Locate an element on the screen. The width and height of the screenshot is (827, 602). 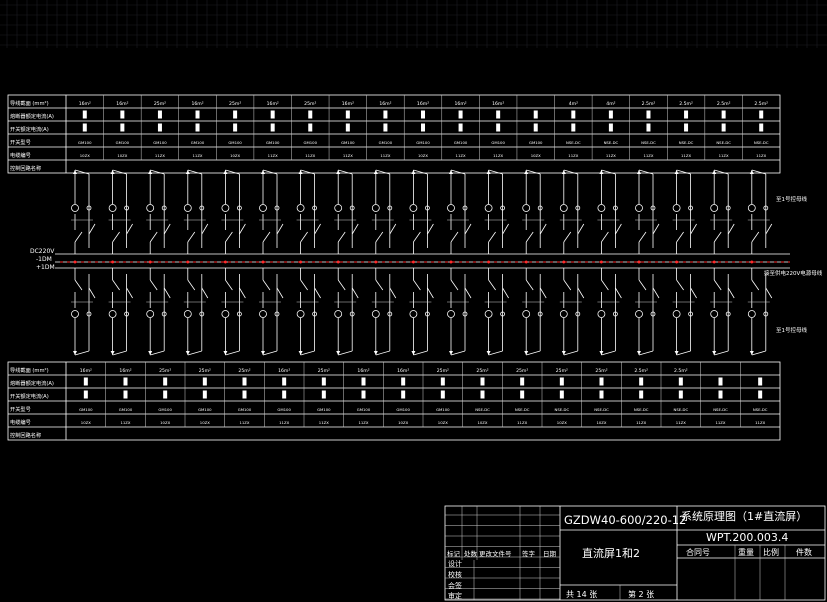
role-approve: 审定 is located at coordinates (455, 595).